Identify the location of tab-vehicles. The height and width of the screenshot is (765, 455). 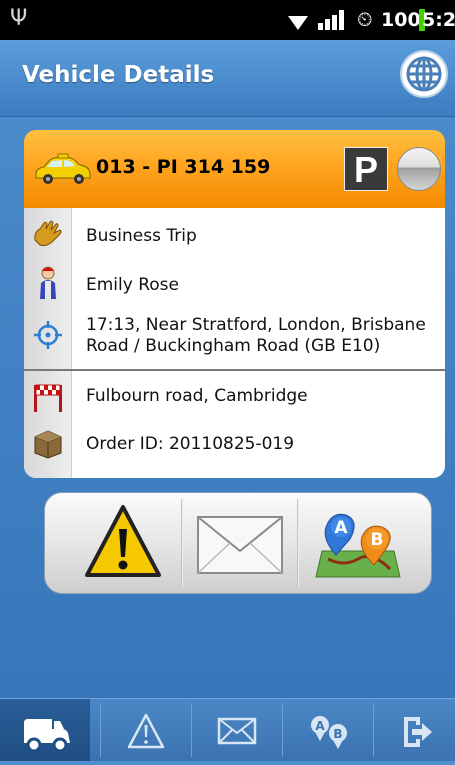
(45, 730).